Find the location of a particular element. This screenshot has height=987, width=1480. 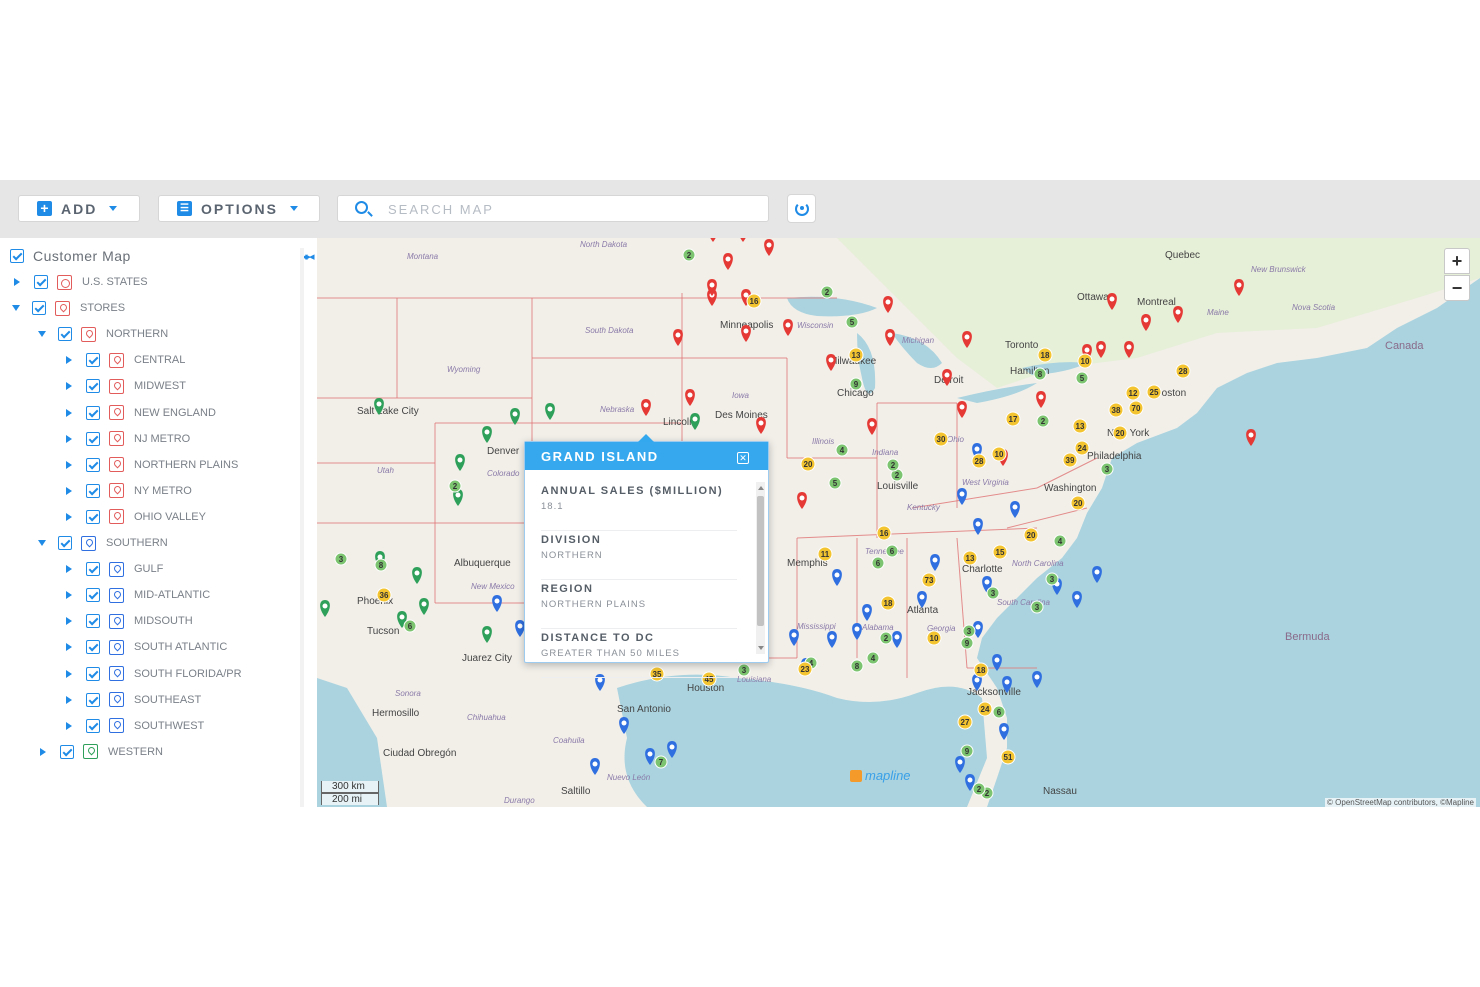

tree-item-midsouth: MIDSOUTH is located at coordinates (129, 621).